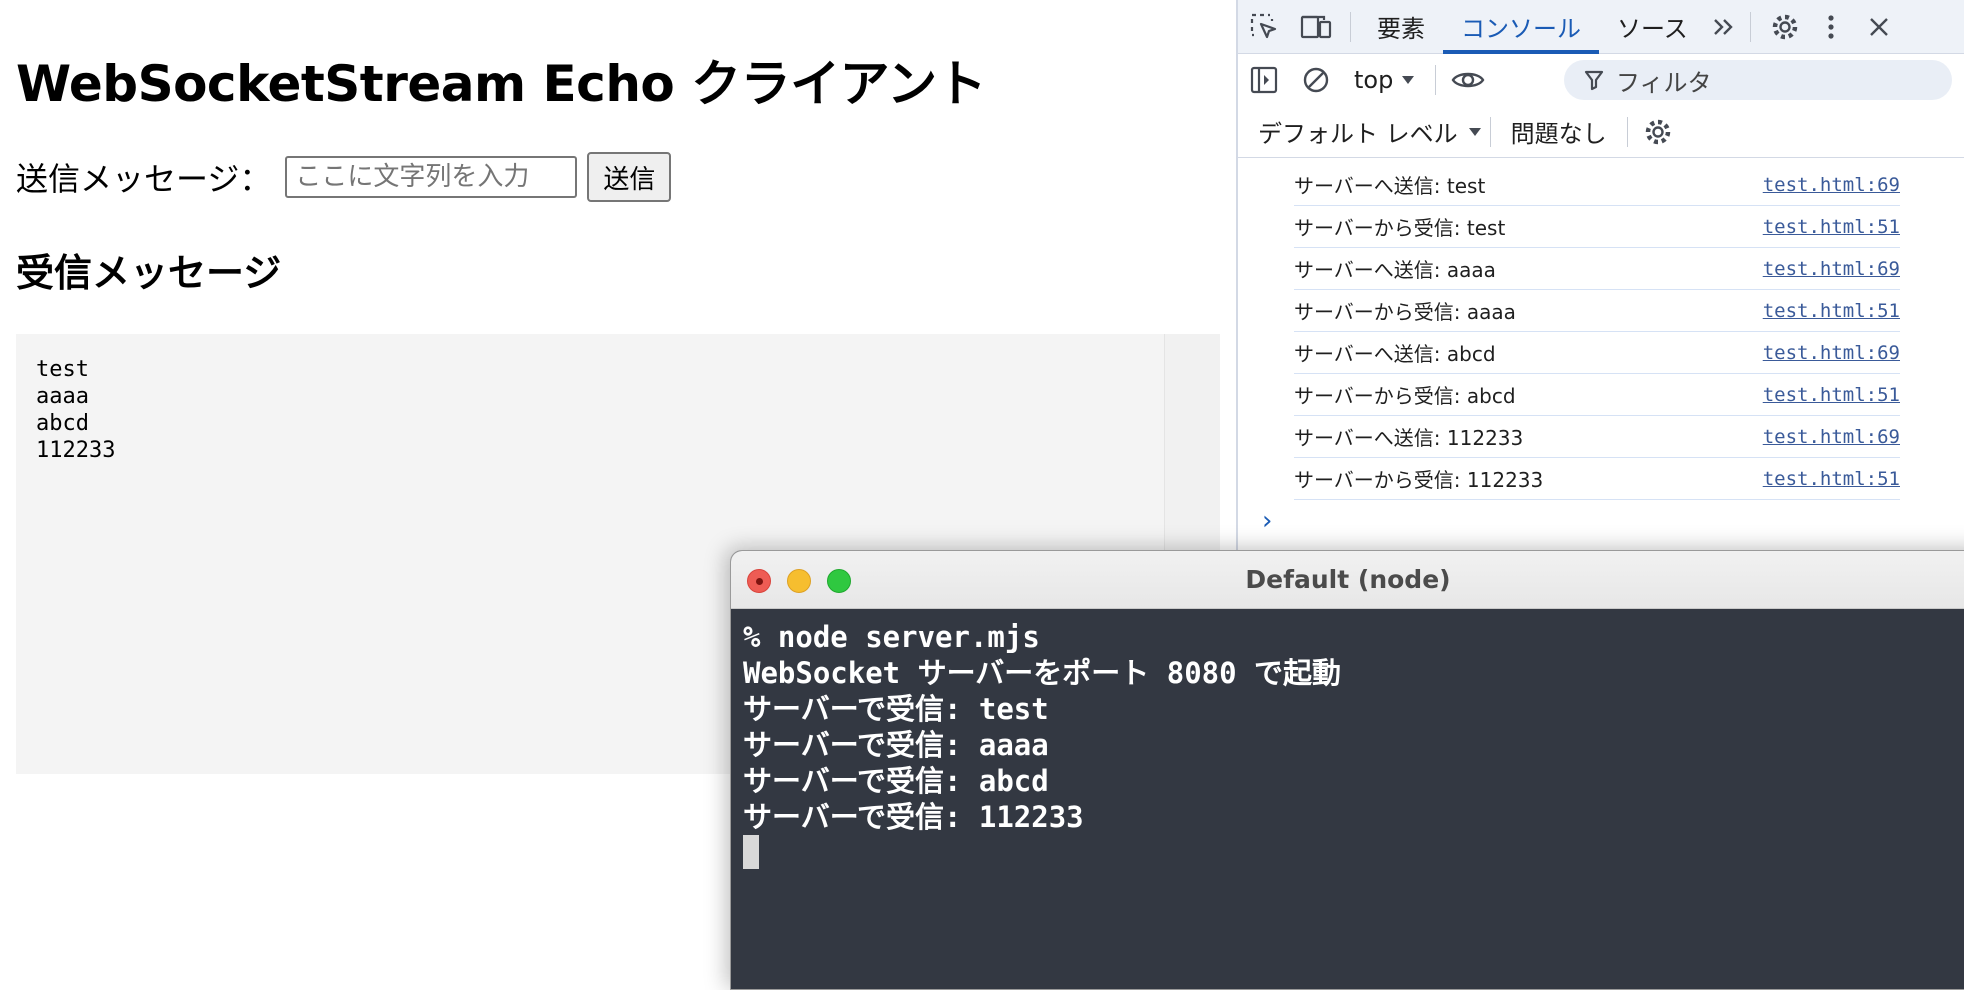 This screenshot has width=1964, height=990. Describe the element at coordinates (891, 637) in the screenshot. I see `terminal-line: % node server.mjs` at that location.